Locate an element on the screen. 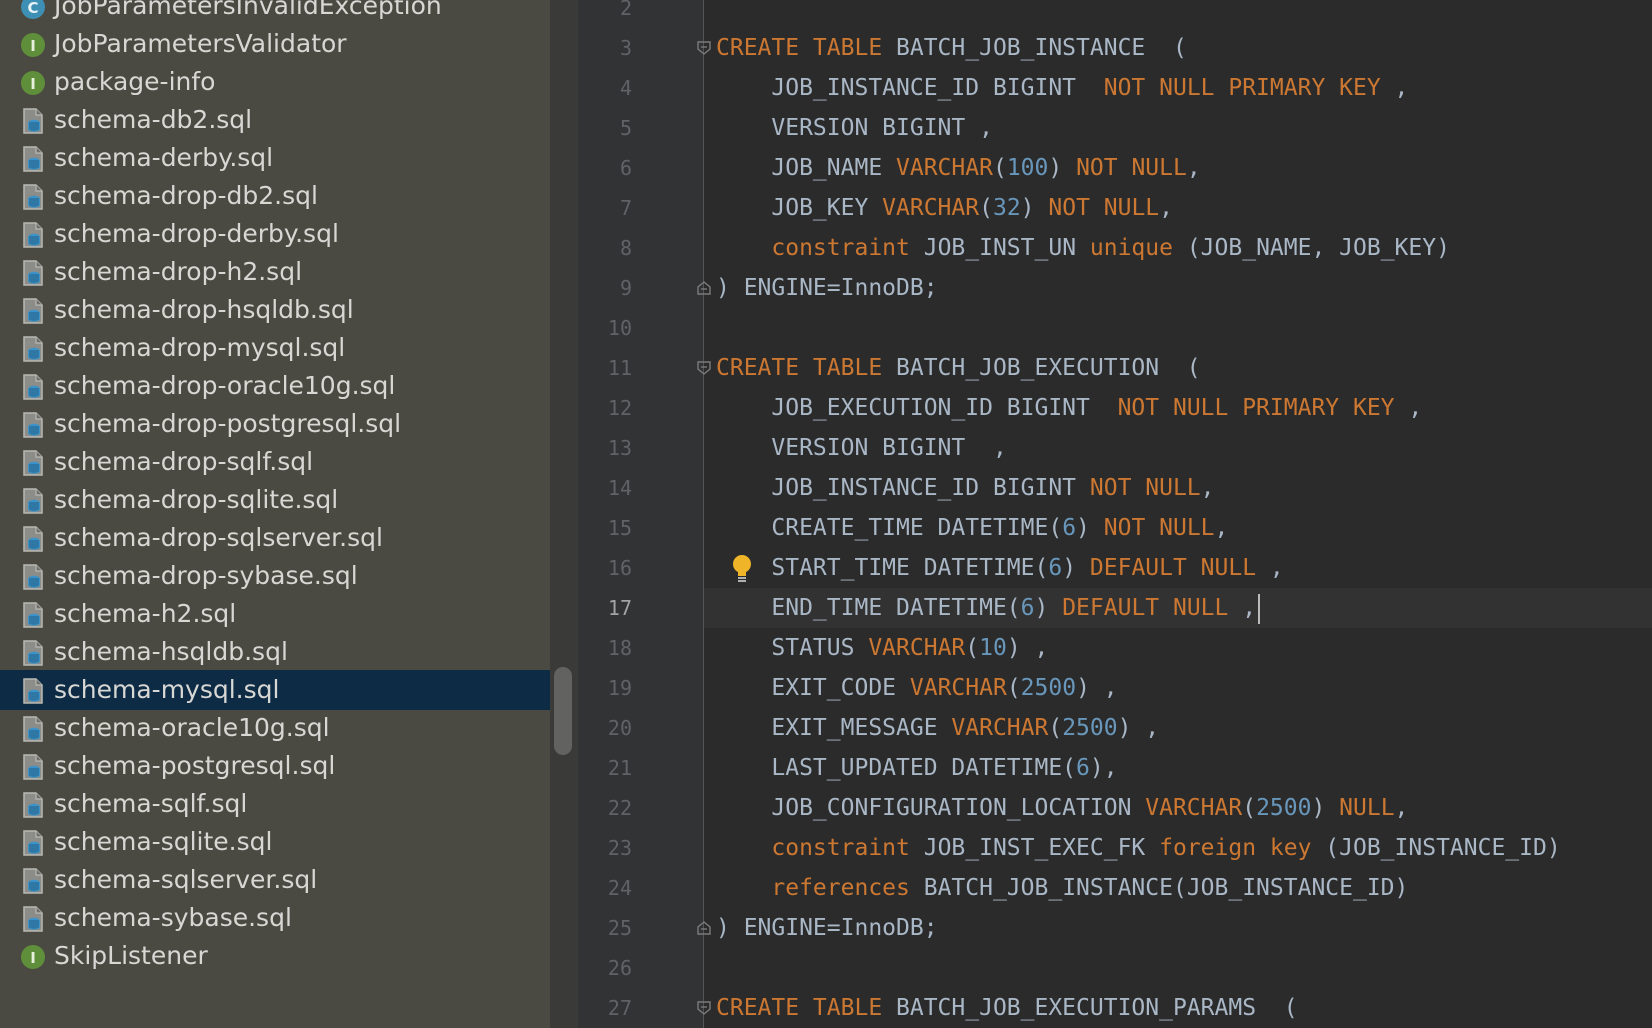 This screenshot has width=1652, height=1028. tree-scrollbar-track is located at coordinates (564, 514).